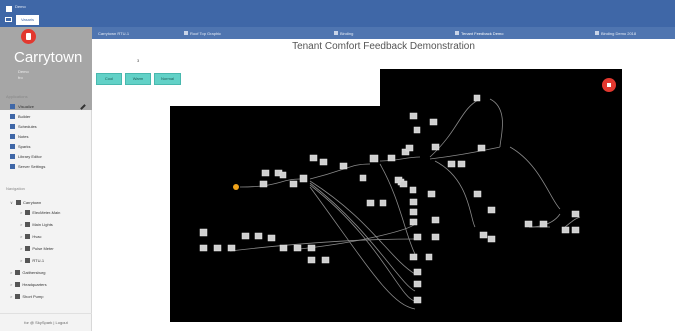 This screenshot has height=332, width=675. What do you see at coordinates (619, 33) in the screenshot?
I see `tab-label: Binding Demo 2018` at bounding box center [619, 33].